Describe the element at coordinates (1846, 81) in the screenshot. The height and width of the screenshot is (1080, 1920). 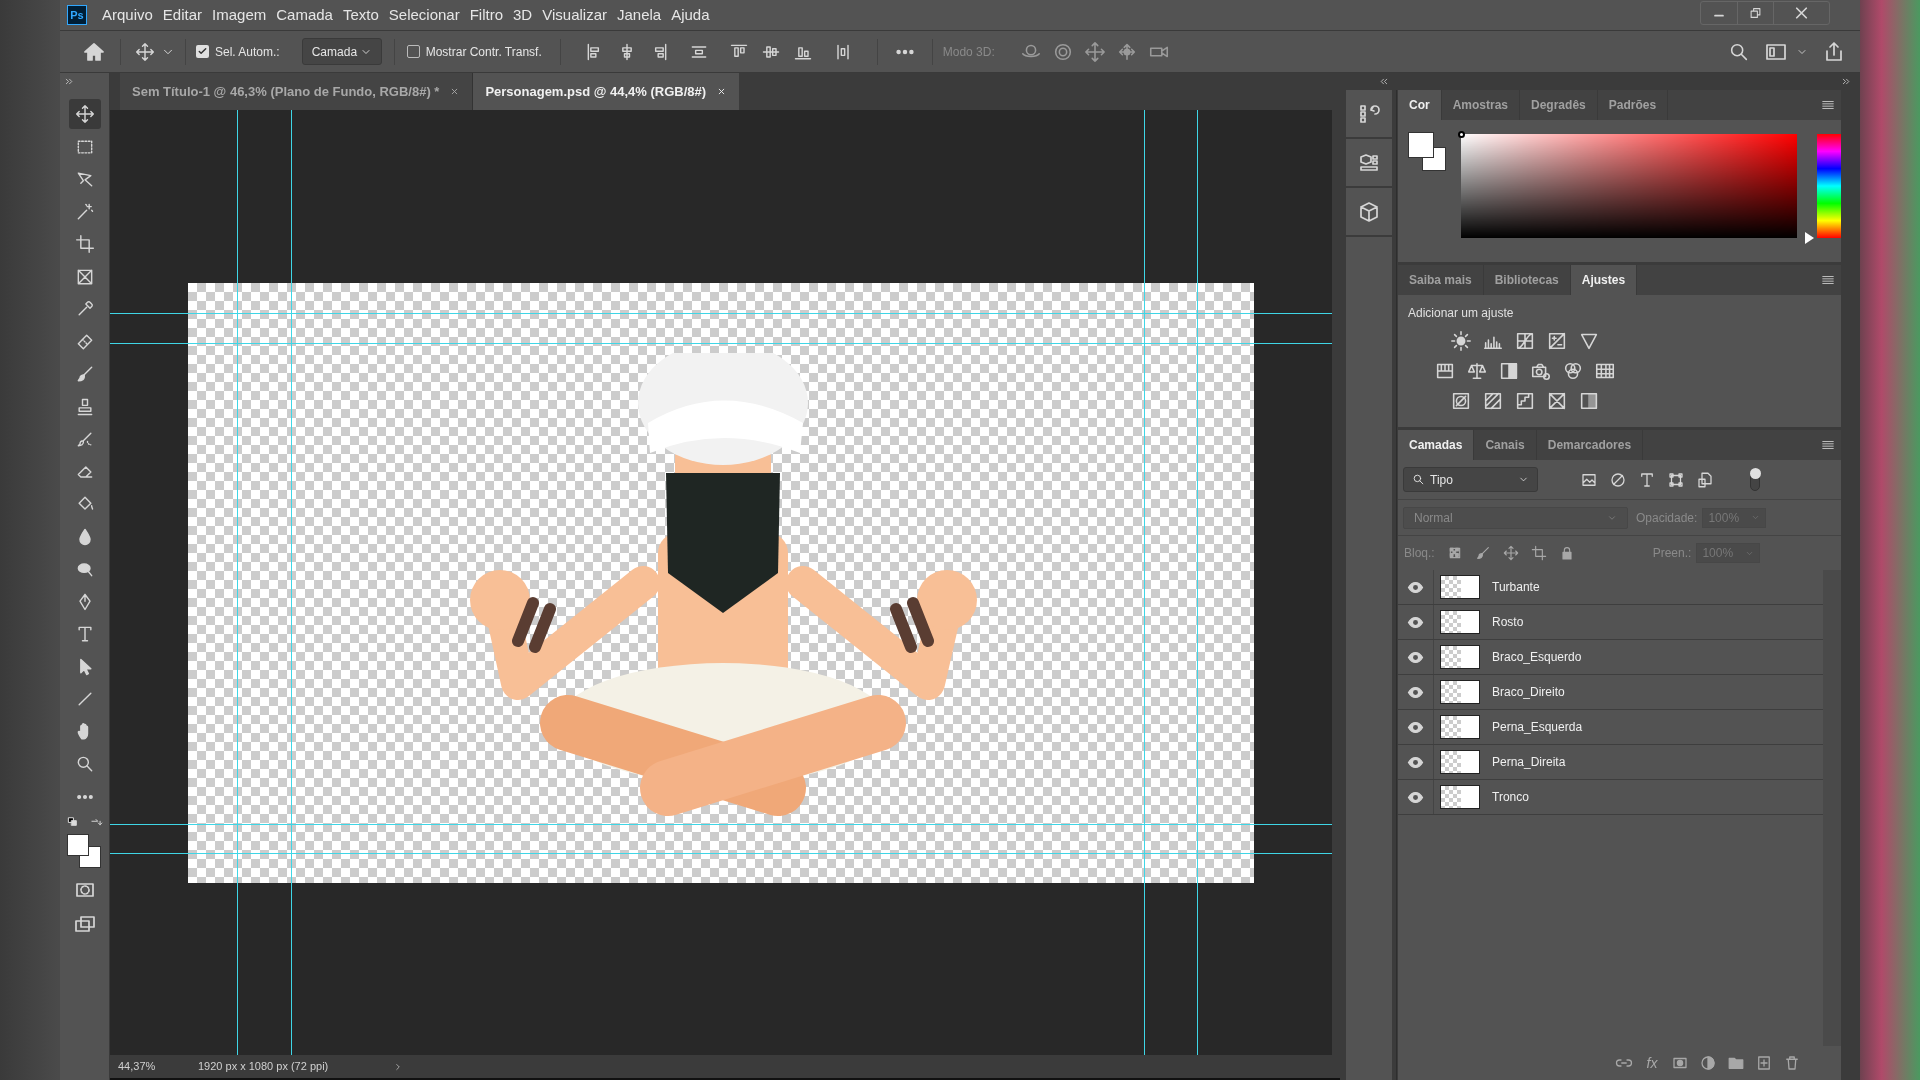
I see `collapse-panels-icon` at that location.